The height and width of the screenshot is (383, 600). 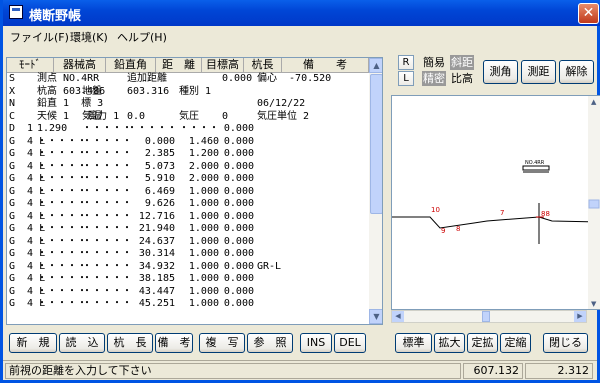 I want to click on plot-scroll-down-icon: ▼, so click(x=594, y=304).